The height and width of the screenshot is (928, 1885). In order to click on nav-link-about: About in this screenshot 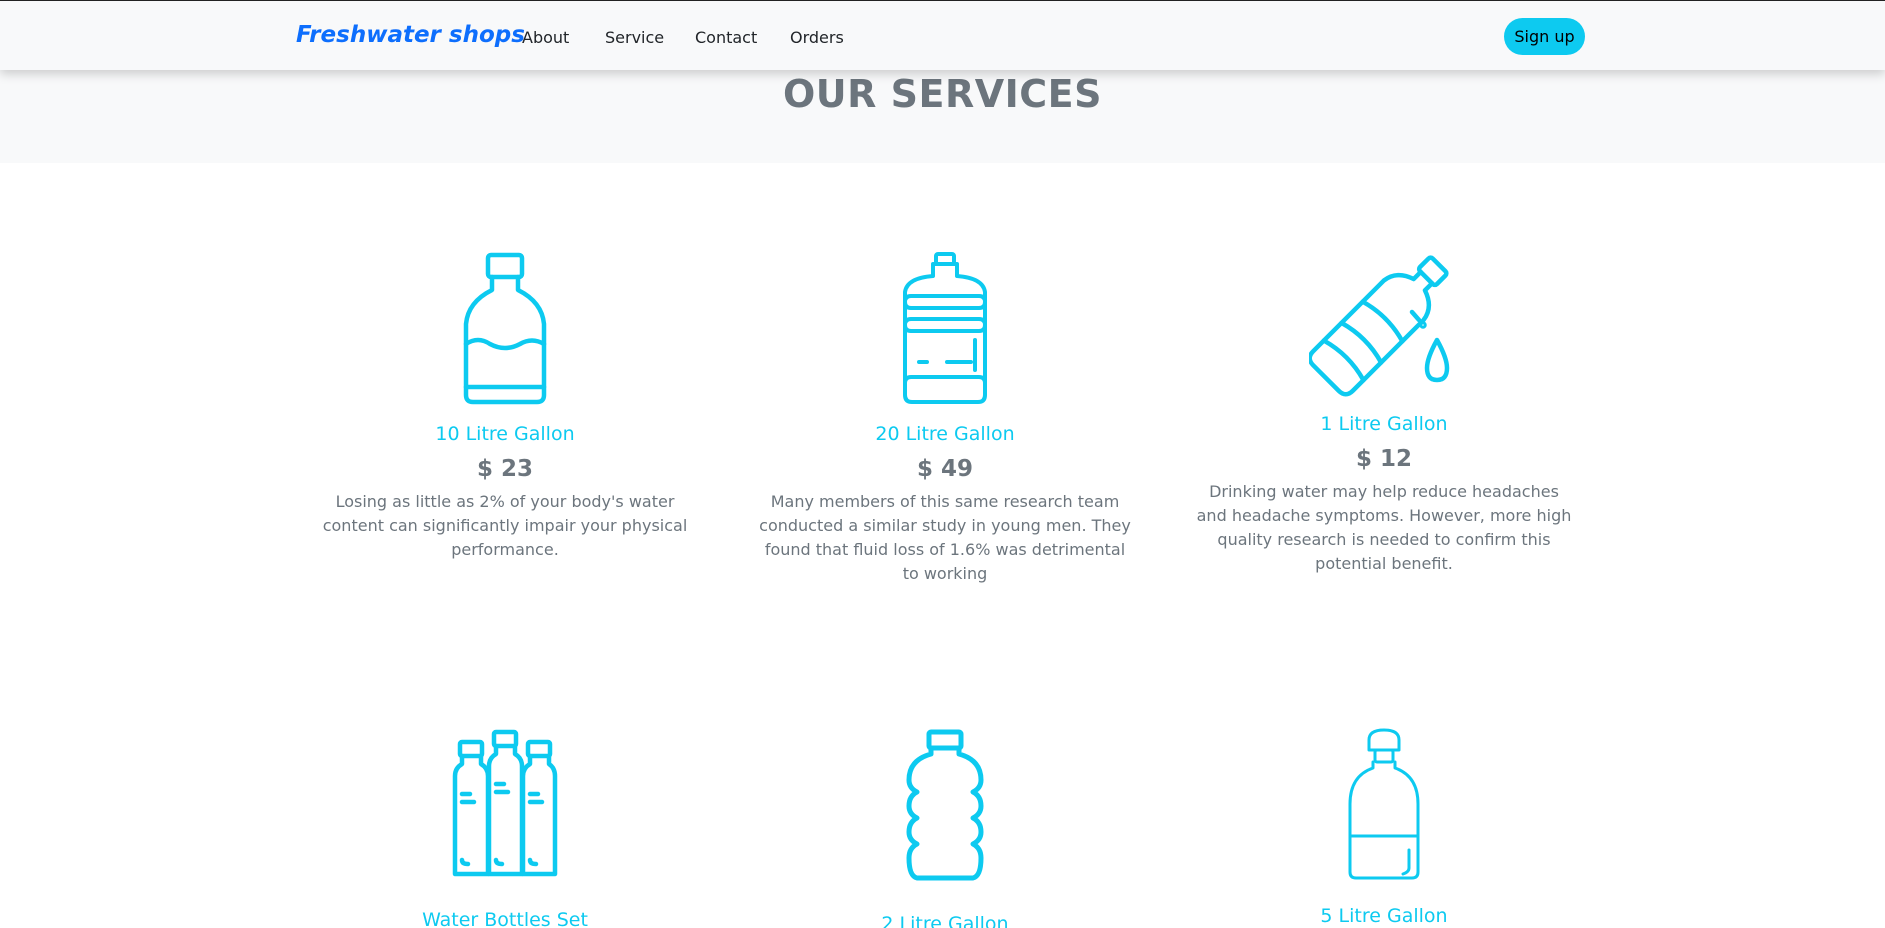, I will do `click(545, 37)`.